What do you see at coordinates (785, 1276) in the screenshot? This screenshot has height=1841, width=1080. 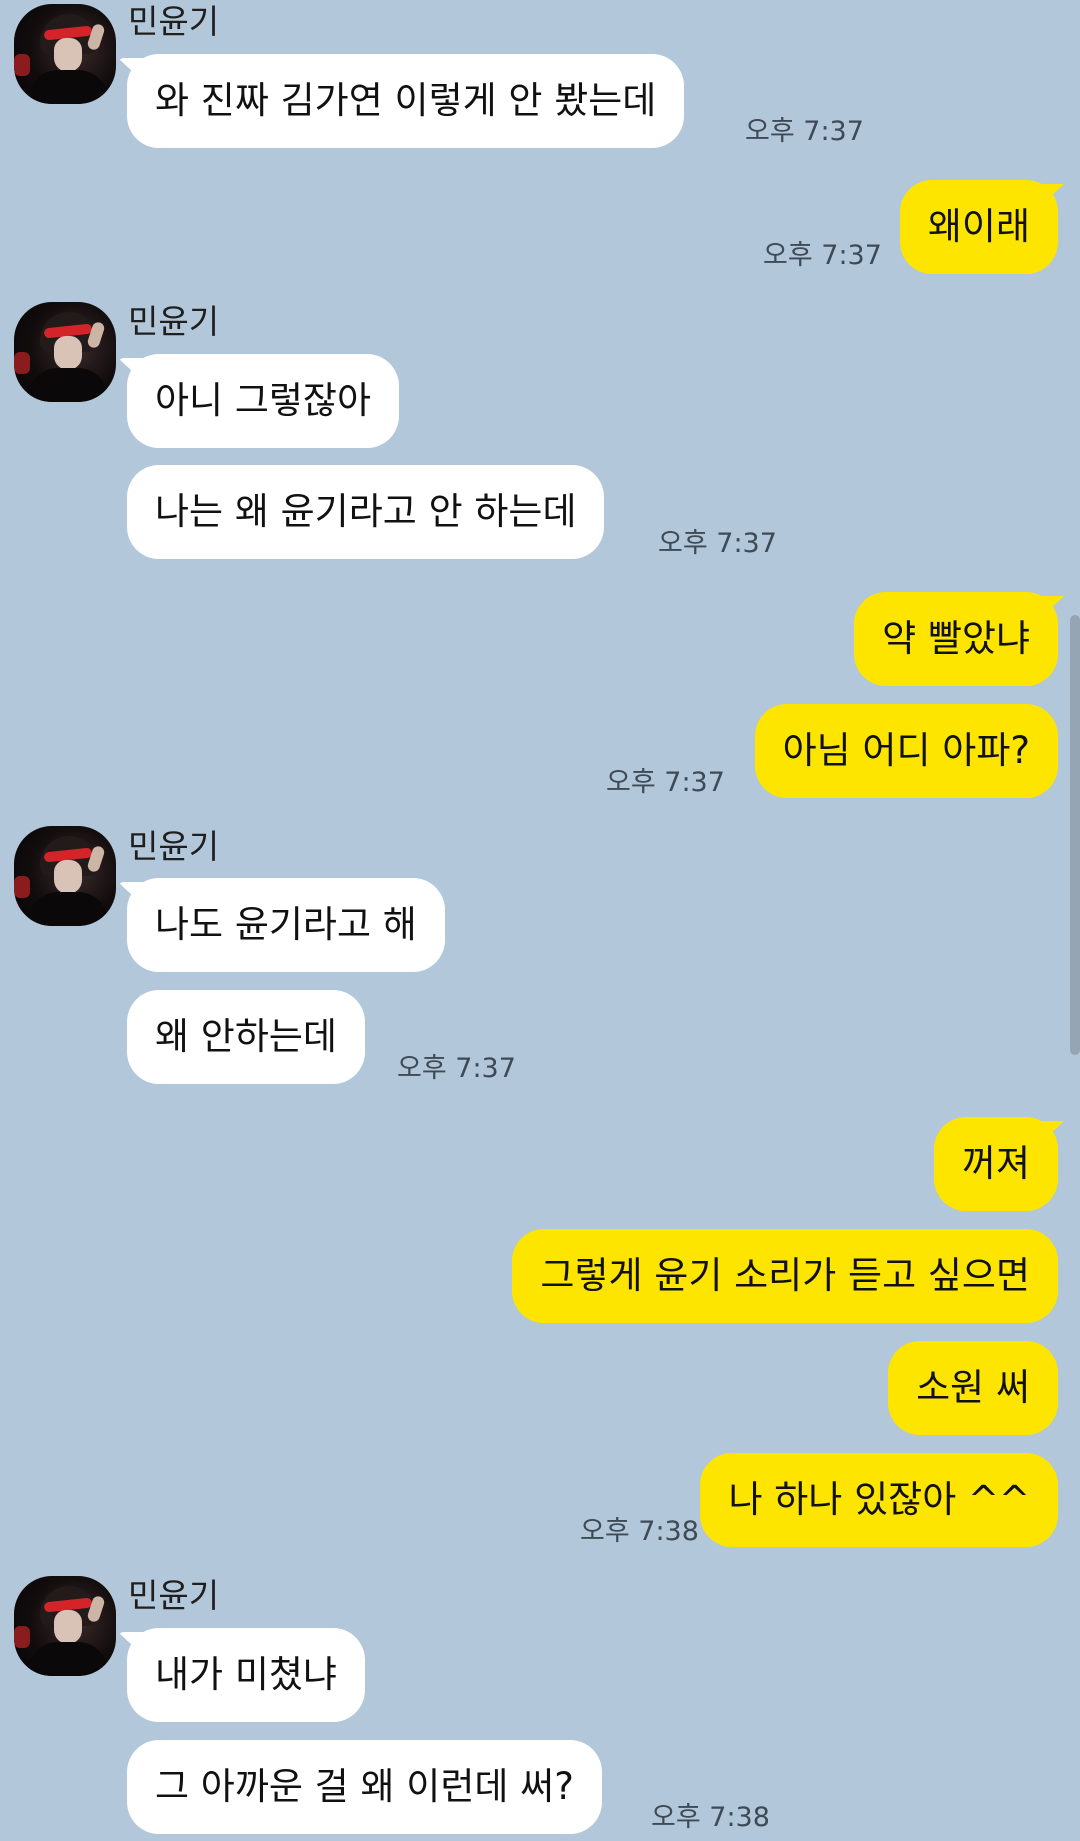 I see `message-bubble: 그렇게 윤기 소리가 듣고 싶으면` at bounding box center [785, 1276].